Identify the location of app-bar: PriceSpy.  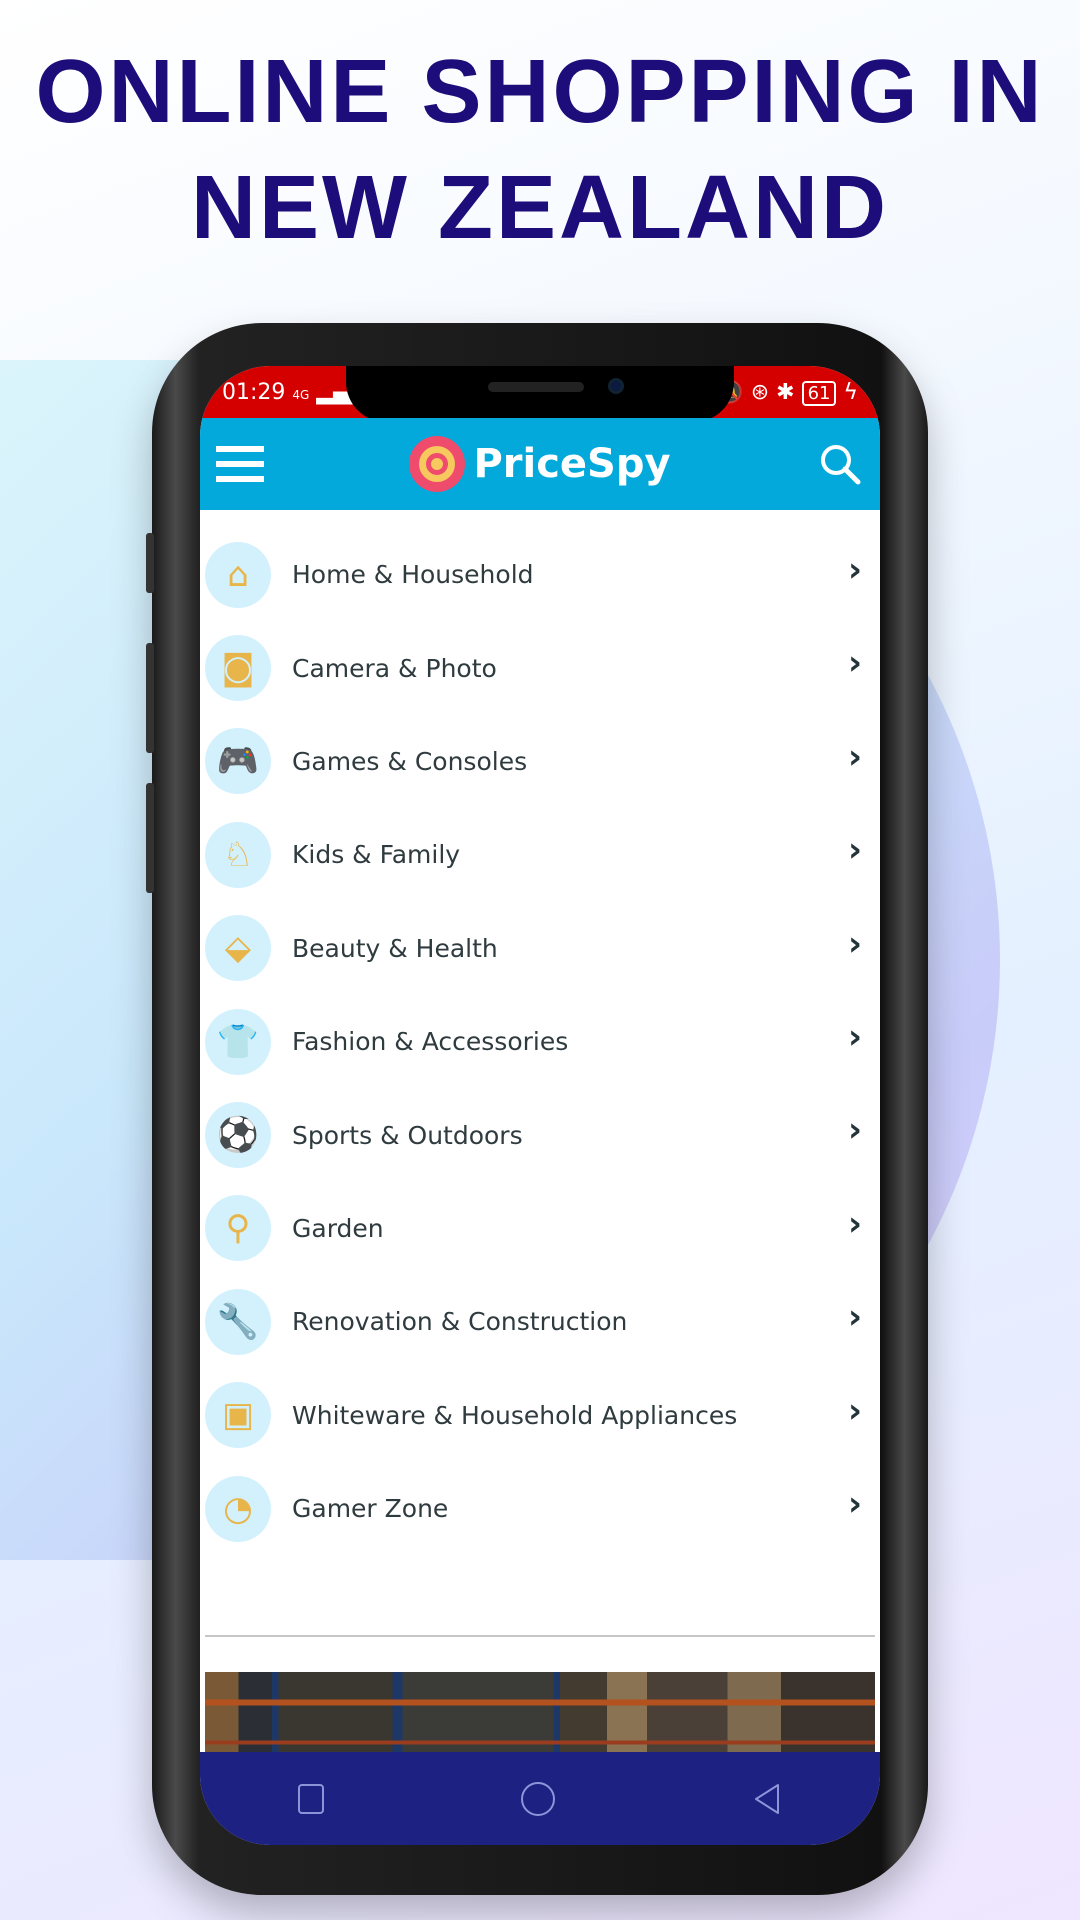
(540, 464).